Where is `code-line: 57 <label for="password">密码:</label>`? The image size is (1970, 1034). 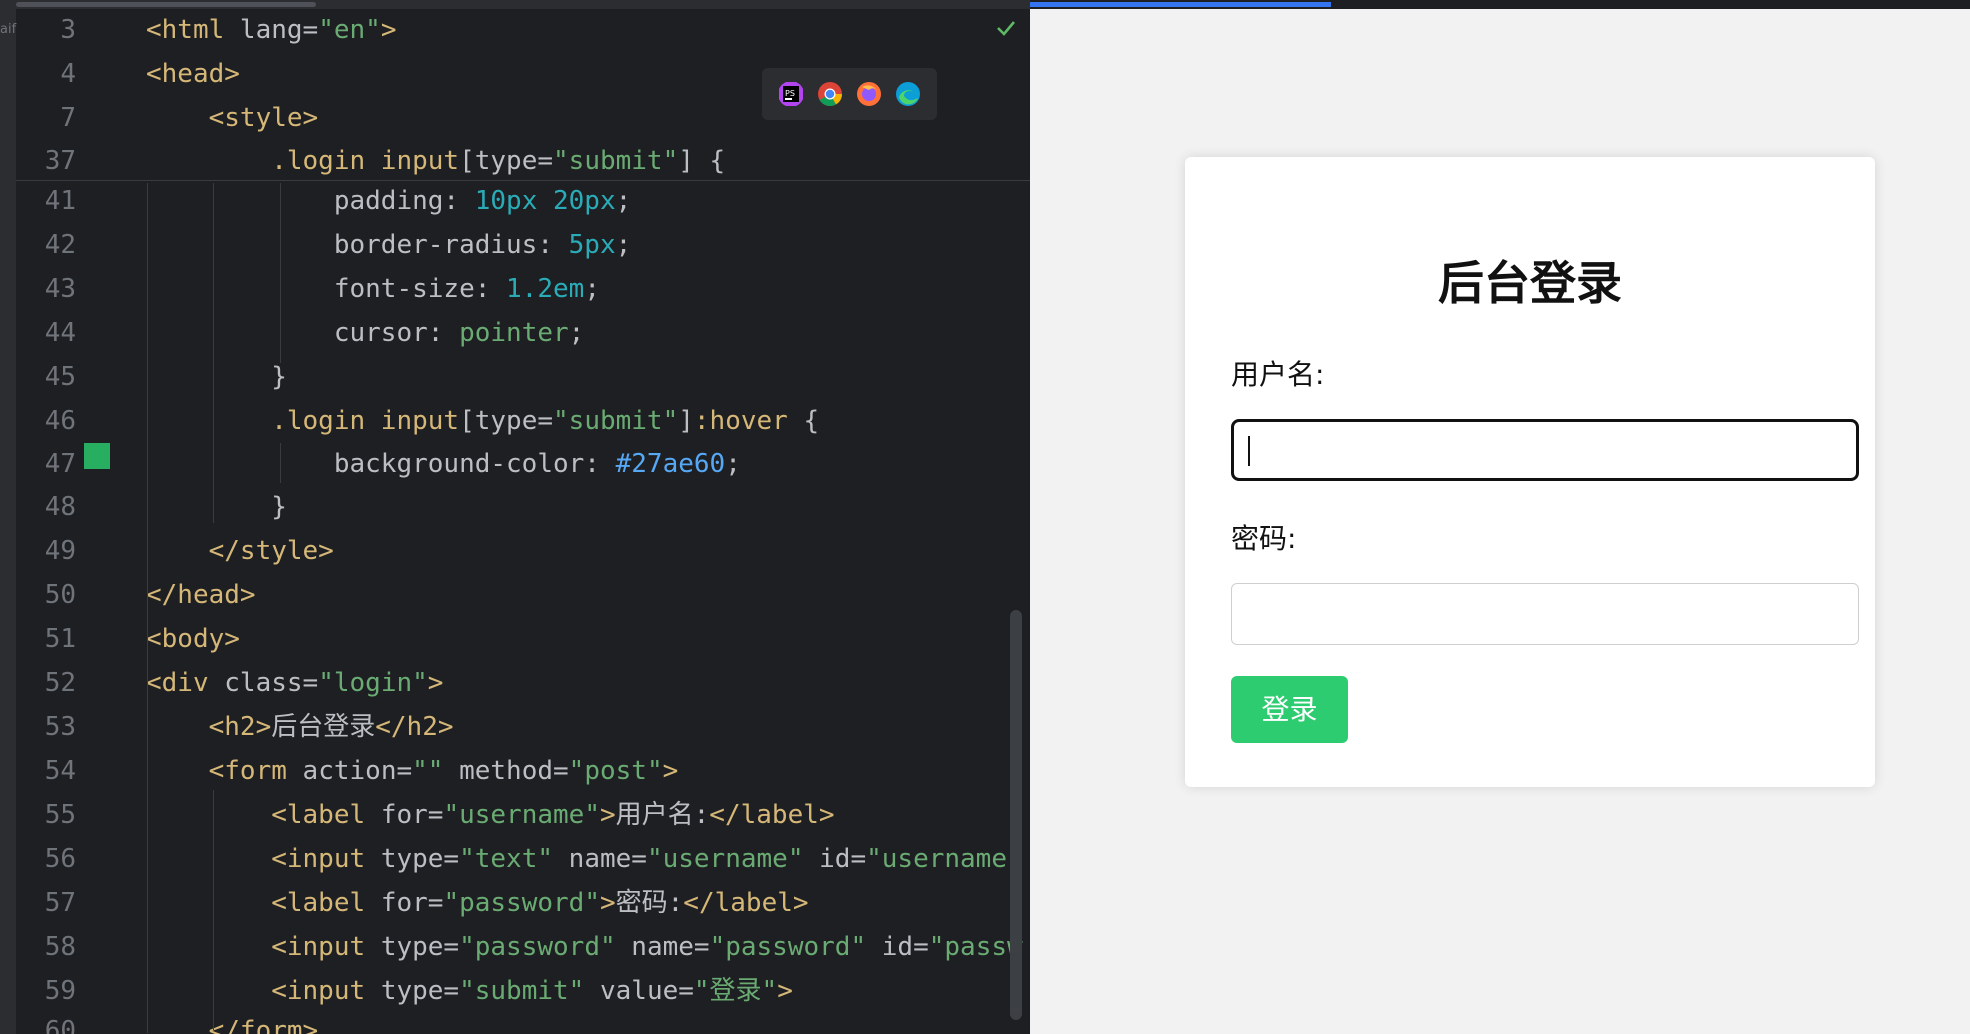
code-line: 57 <label for="password">密码:</label> is located at coordinates (523, 903).